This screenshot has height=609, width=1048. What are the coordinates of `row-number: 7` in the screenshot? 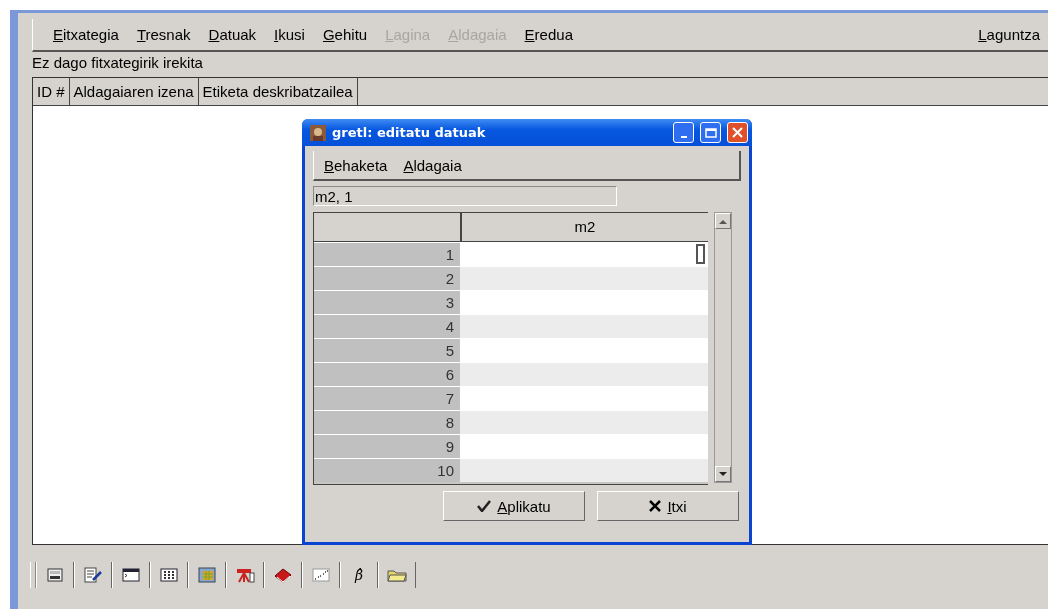 It's located at (387, 398).